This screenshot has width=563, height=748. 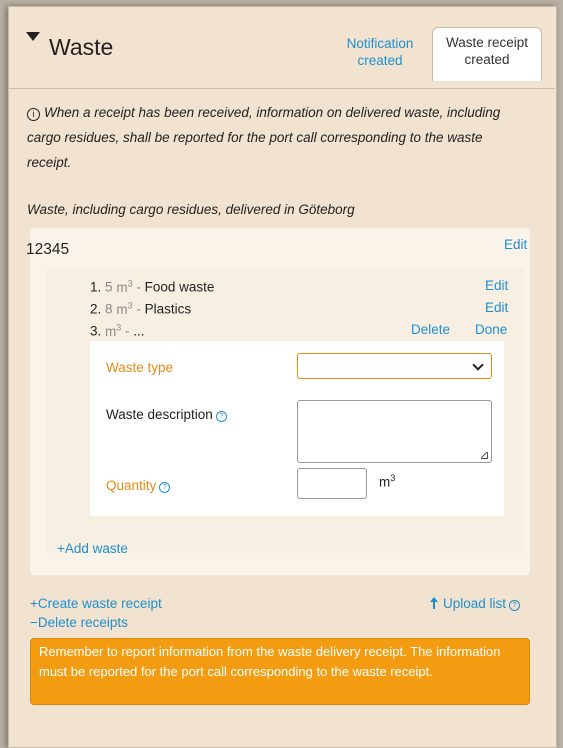 What do you see at coordinates (380, 52) in the screenshot?
I see `tab-notification-created: Notification created` at bounding box center [380, 52].